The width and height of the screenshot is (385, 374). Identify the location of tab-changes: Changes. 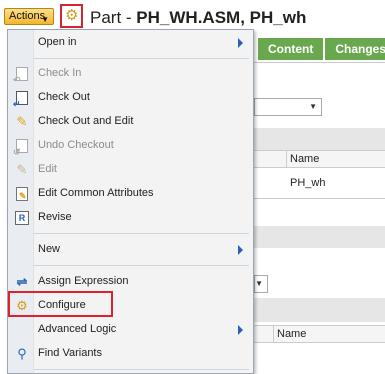
(355, 49).